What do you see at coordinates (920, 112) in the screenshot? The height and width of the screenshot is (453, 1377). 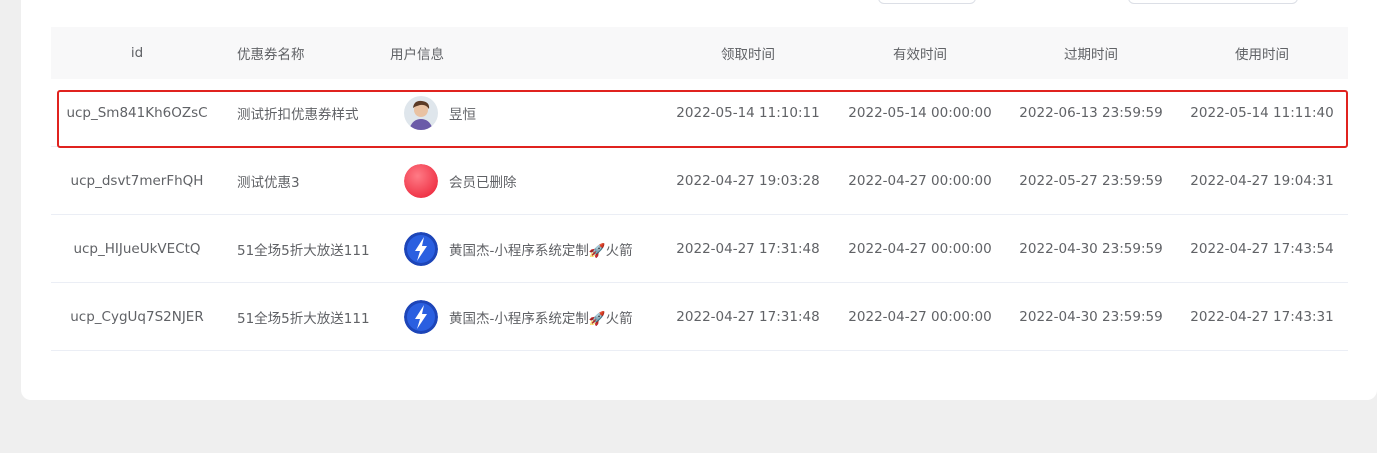 I see `valid-time: 2022-05-14 00:00:00` at bounding box center [920, 112].